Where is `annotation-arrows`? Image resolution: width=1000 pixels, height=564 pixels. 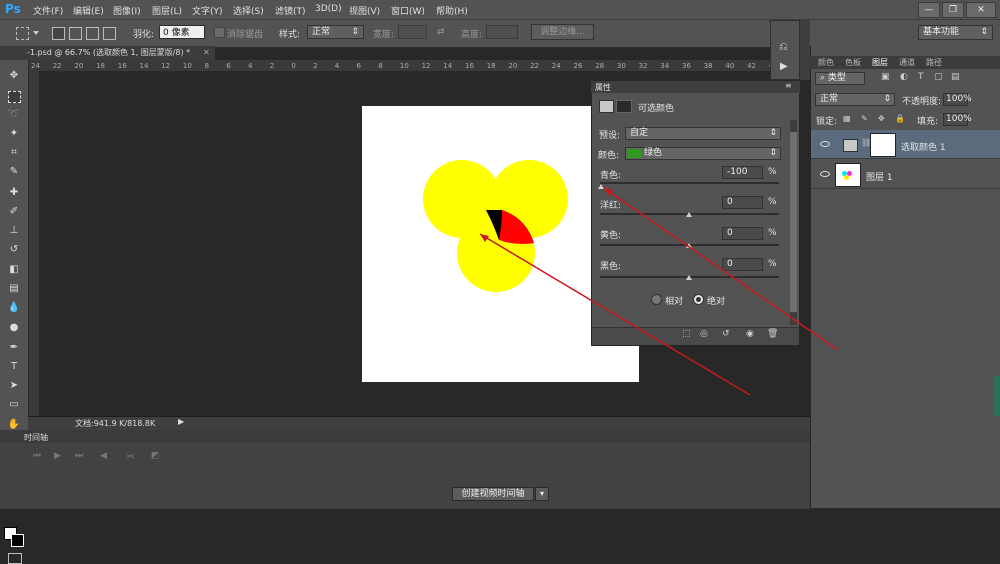 annotation-arrows is located at coordinates (659, 291).